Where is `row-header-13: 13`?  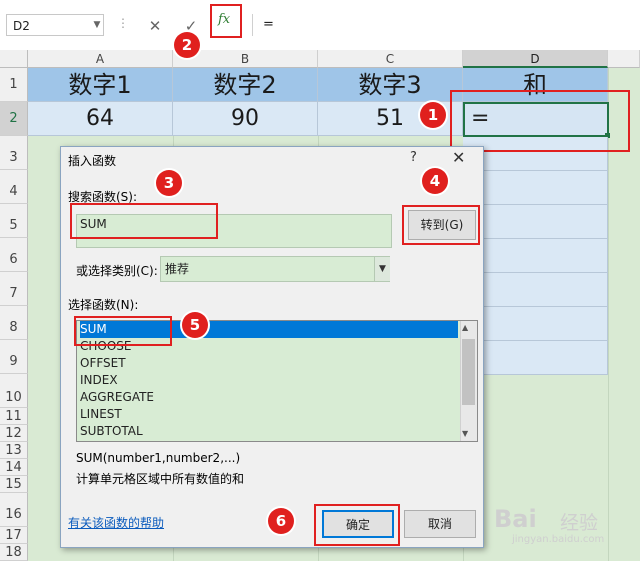
row-header-13: 13 is located at coordinates (14, 450).